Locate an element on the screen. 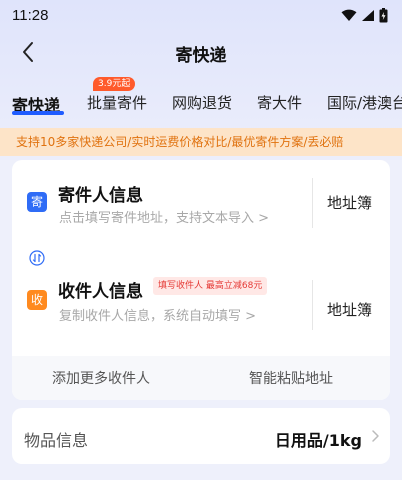 The width and height of the screenshot is (402, 480). receiver-divider is located at coordinates (312, 305).